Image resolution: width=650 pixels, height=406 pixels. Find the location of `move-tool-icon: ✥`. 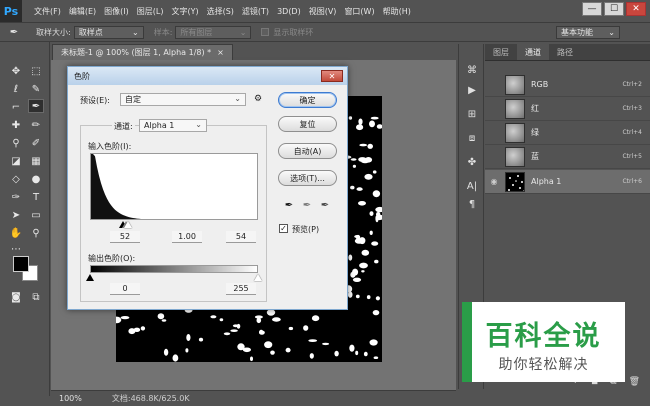

move-tool-icon: ✥ is located at coordinates (16, 71).